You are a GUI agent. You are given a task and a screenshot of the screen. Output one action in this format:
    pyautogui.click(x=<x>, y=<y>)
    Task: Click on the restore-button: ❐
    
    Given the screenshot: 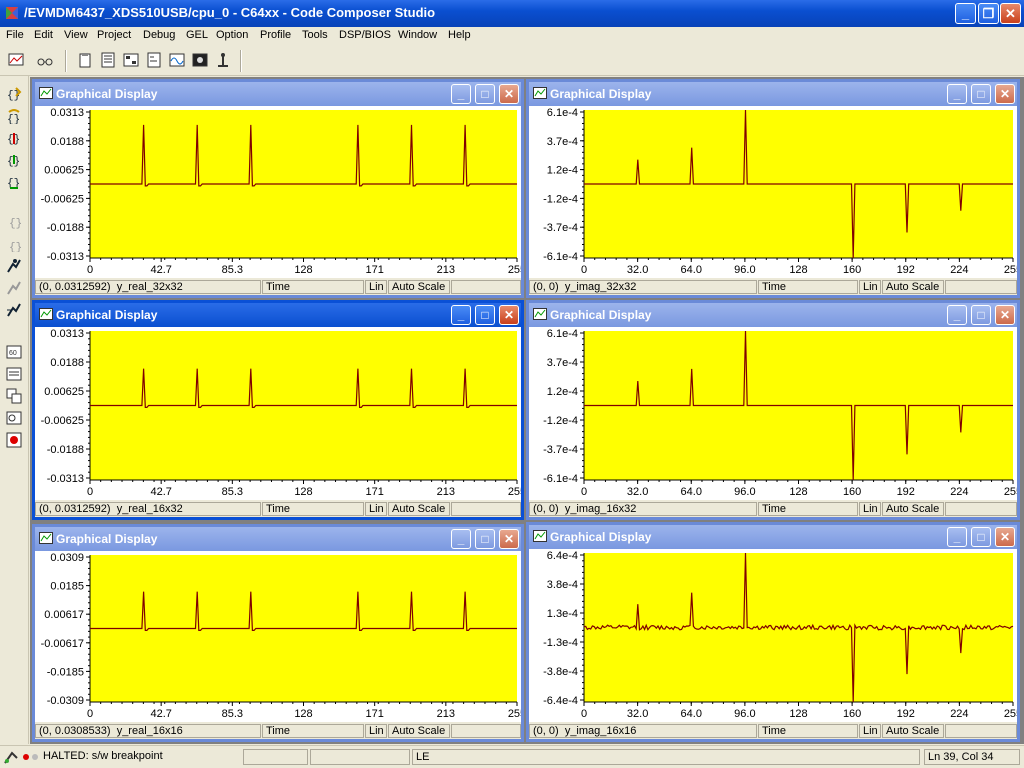 What is the action you would take?
    pyautogui.click(x=988, y=13)
    